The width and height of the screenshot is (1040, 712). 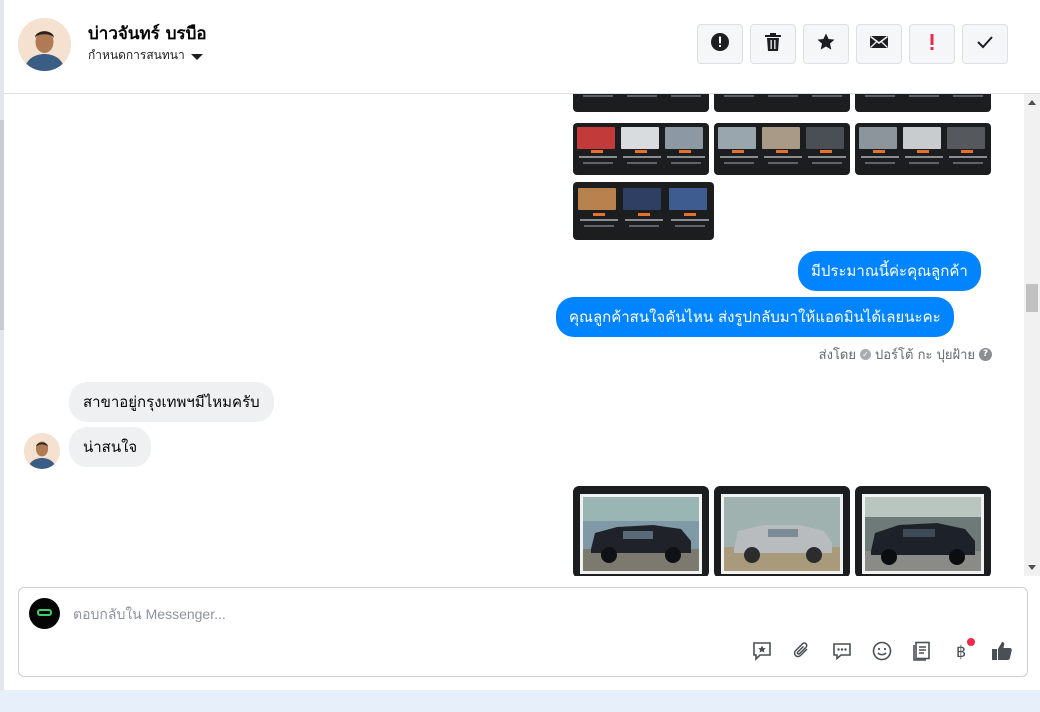 I want to click on page-logo-icon, so click(x=44, y=612).